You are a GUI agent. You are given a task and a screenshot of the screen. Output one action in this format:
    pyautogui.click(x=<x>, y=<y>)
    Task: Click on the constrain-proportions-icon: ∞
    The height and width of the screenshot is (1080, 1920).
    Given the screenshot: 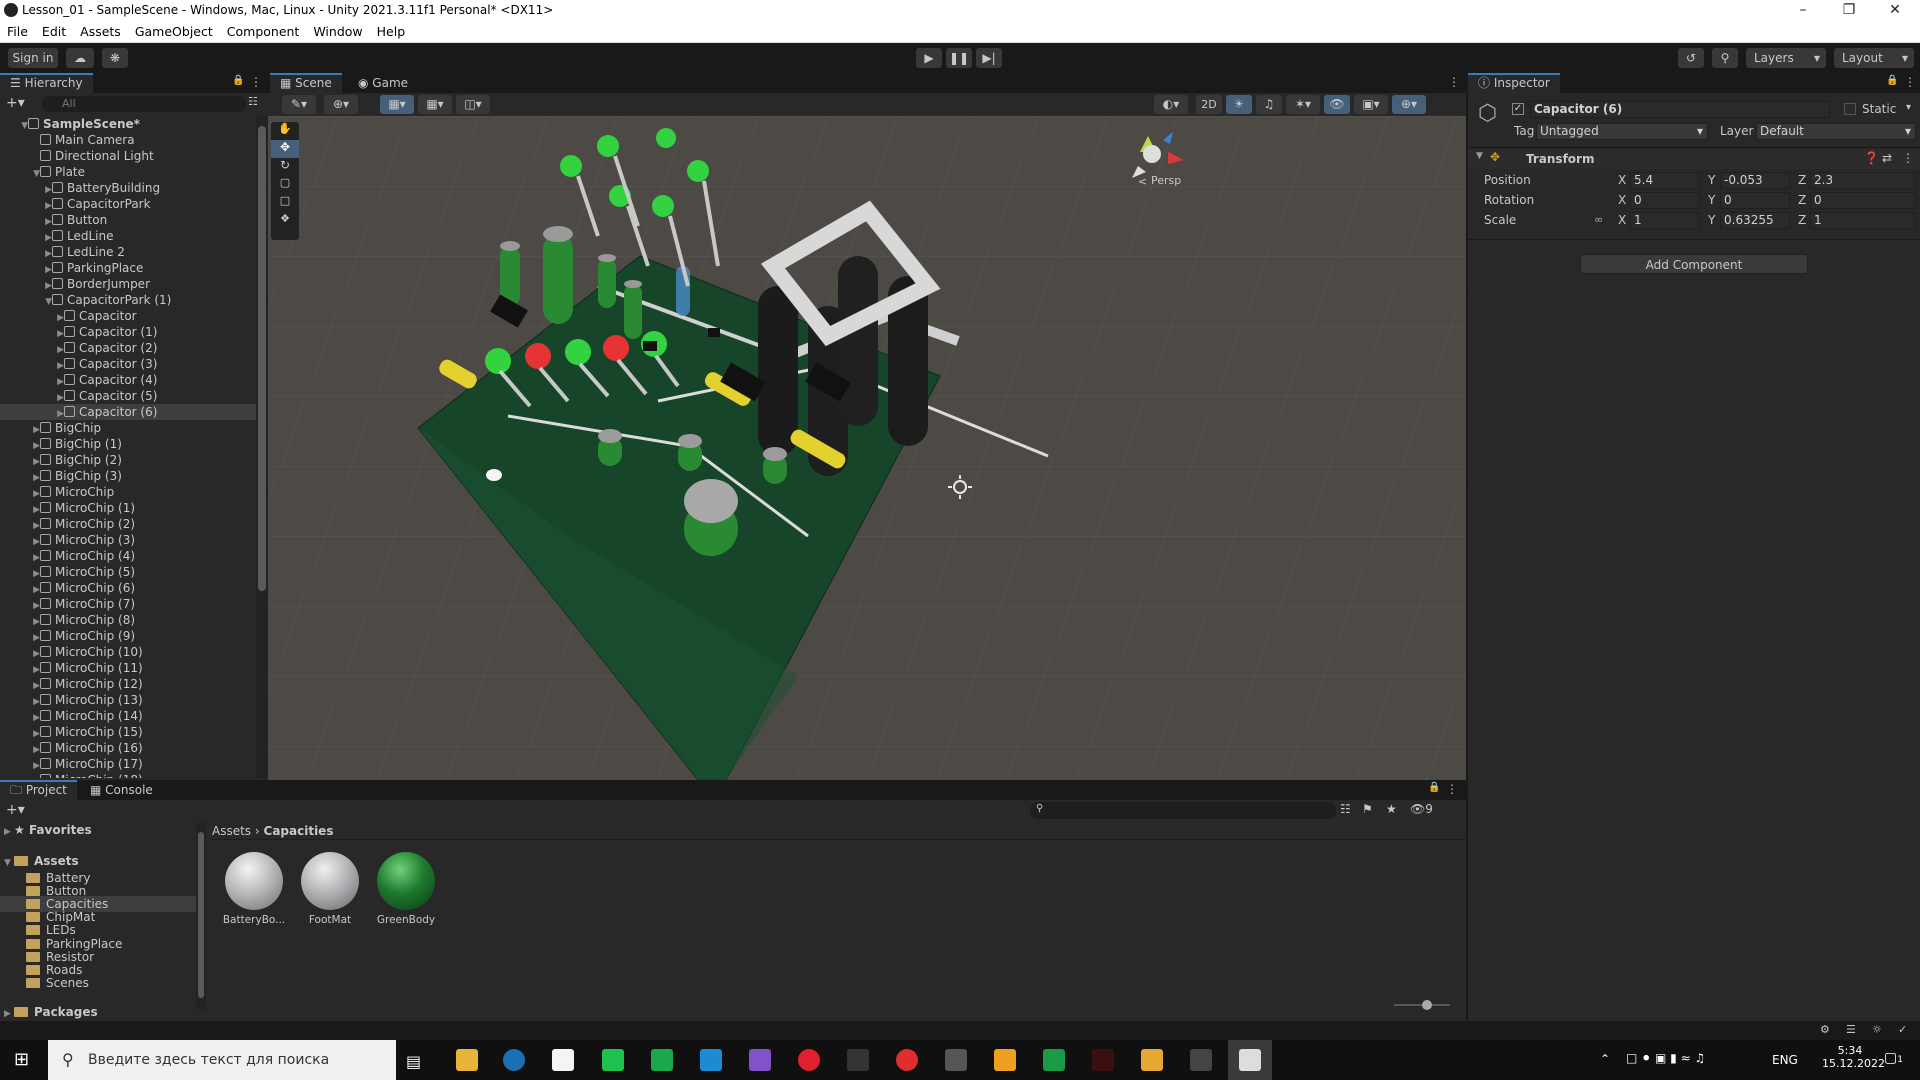 What is the action you would take?
    pyautogui.click(x=1598, y=219)
    